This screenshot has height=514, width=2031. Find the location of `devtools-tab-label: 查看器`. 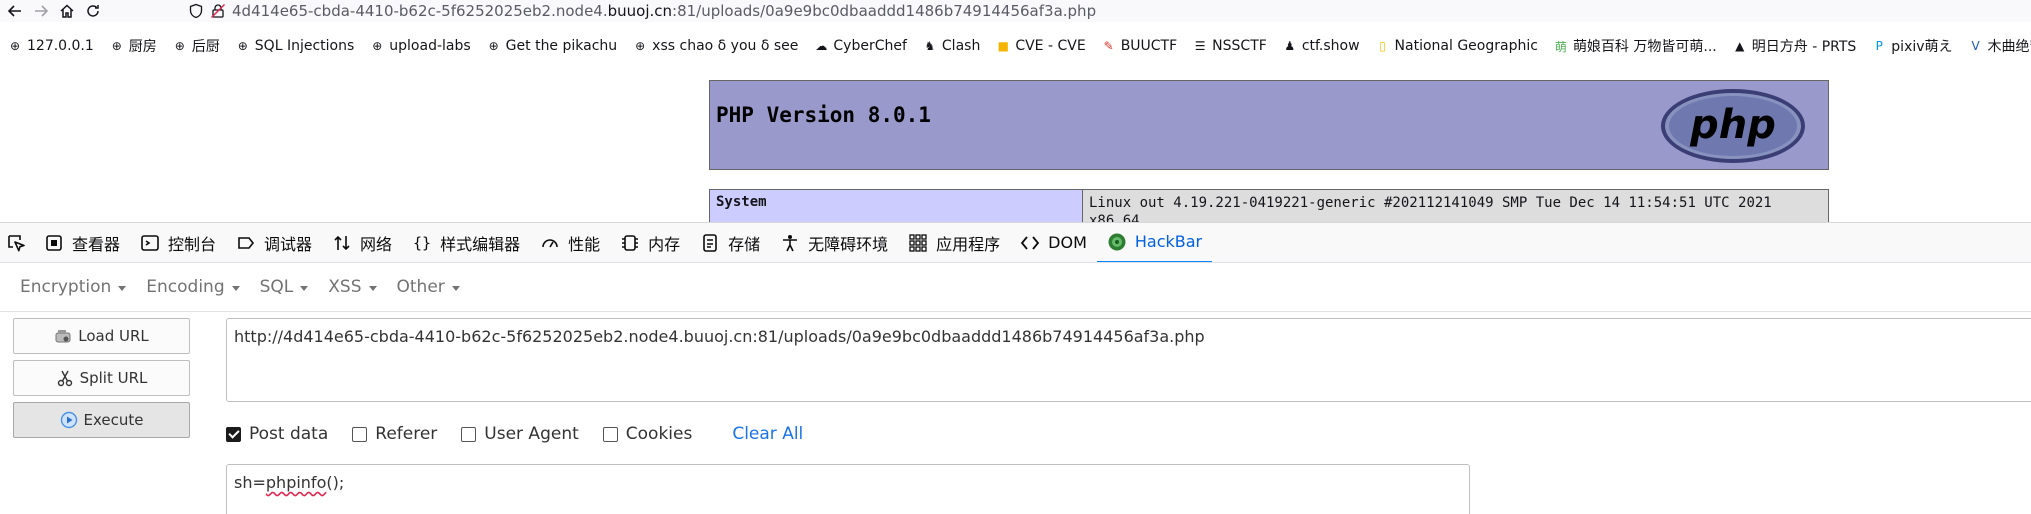

devtools-tab-label: 查看器 is located at coordinates (96, 244).